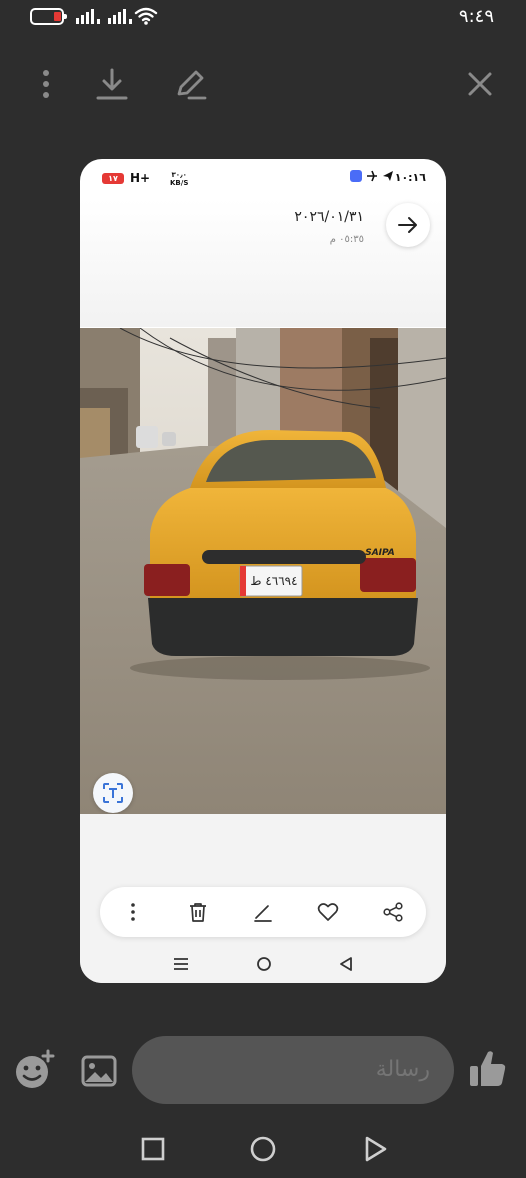  I want to click on preview-nav-bar, so click(263, 964).